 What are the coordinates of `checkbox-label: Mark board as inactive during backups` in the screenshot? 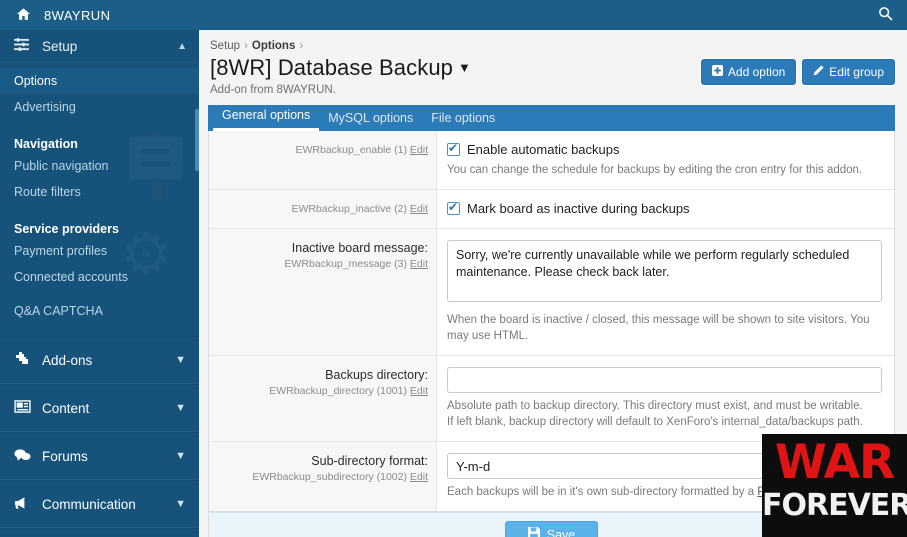 It's located at (578, 208).